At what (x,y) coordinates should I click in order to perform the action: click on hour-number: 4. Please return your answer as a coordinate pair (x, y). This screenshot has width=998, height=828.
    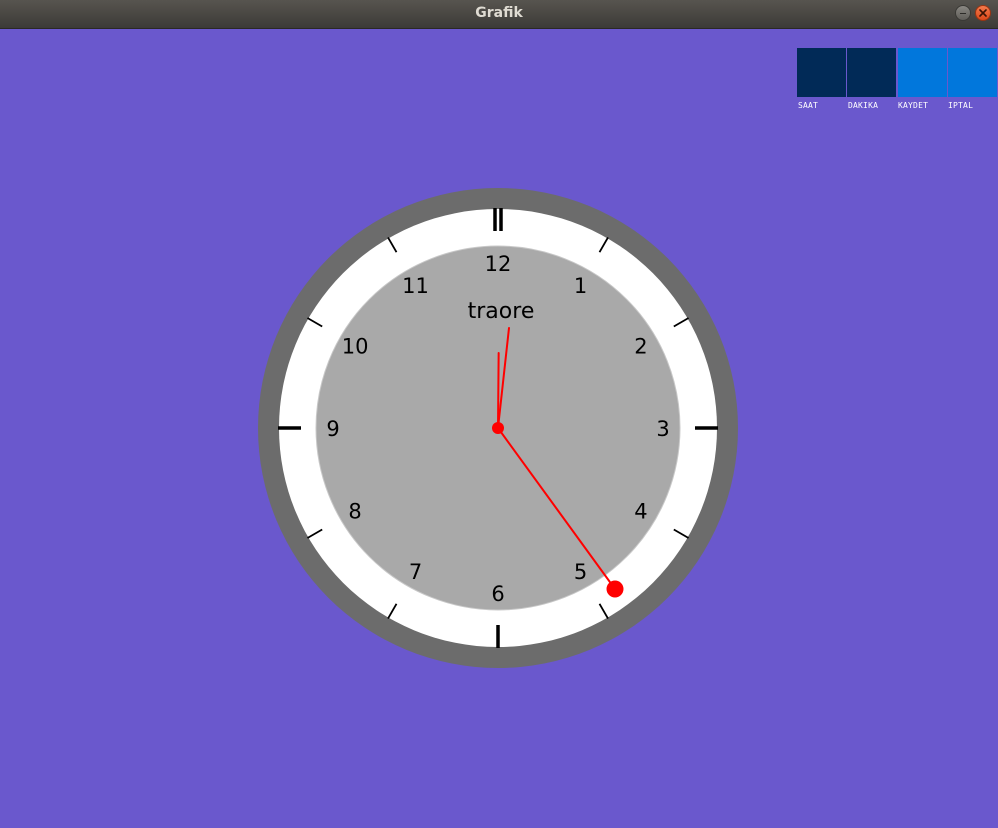
    Looking at the image, I should click on (640, 512).